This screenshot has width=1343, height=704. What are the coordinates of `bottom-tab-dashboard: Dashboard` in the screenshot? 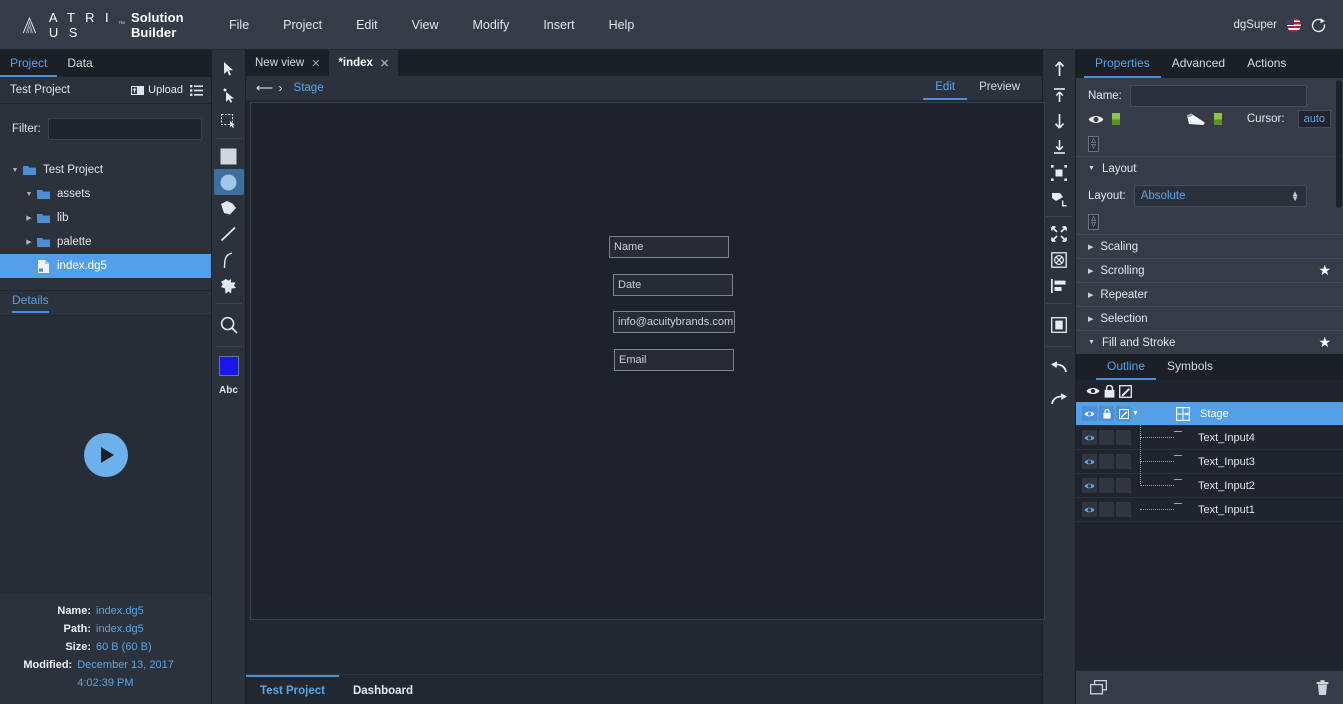 It's located at (383, 689).